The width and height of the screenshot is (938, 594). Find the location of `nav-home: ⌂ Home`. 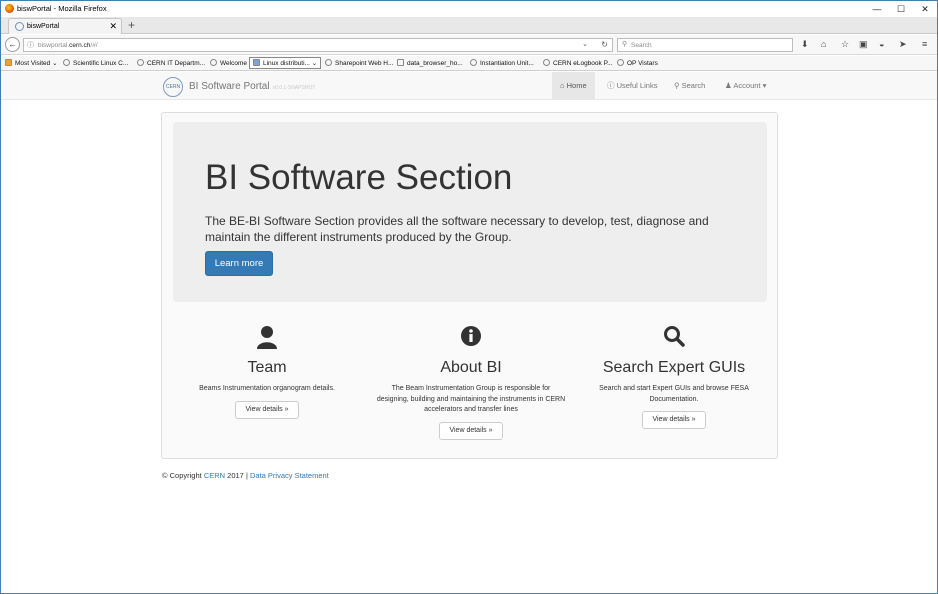

nav-home: ⌂ Home is located at coordinates (573, 86).